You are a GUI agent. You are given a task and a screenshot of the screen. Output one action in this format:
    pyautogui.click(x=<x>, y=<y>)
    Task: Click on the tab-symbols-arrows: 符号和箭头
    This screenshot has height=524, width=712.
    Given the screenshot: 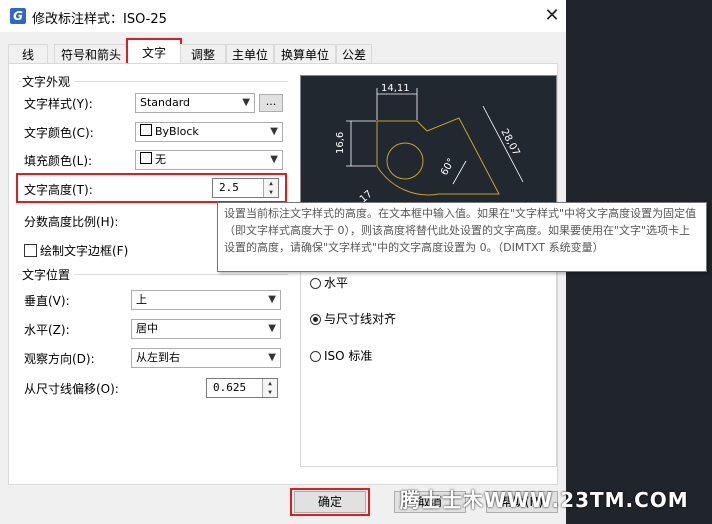 What is the action you would take?
    pyautogui.click(x=91, y=54)
    